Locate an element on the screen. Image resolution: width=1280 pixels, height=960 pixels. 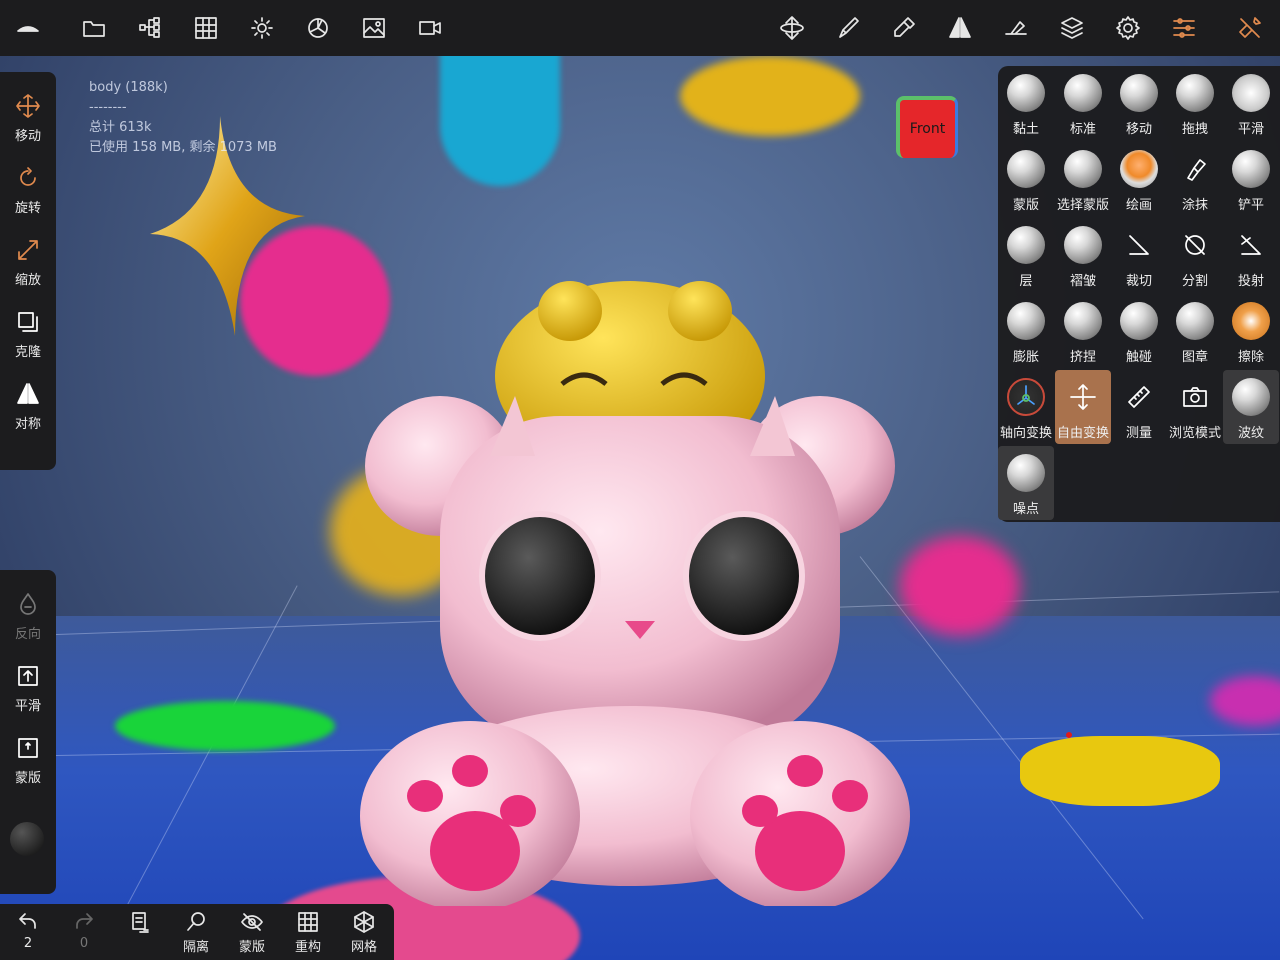
brush-smooth: 平滑 is located at coordinates (1251, 103).